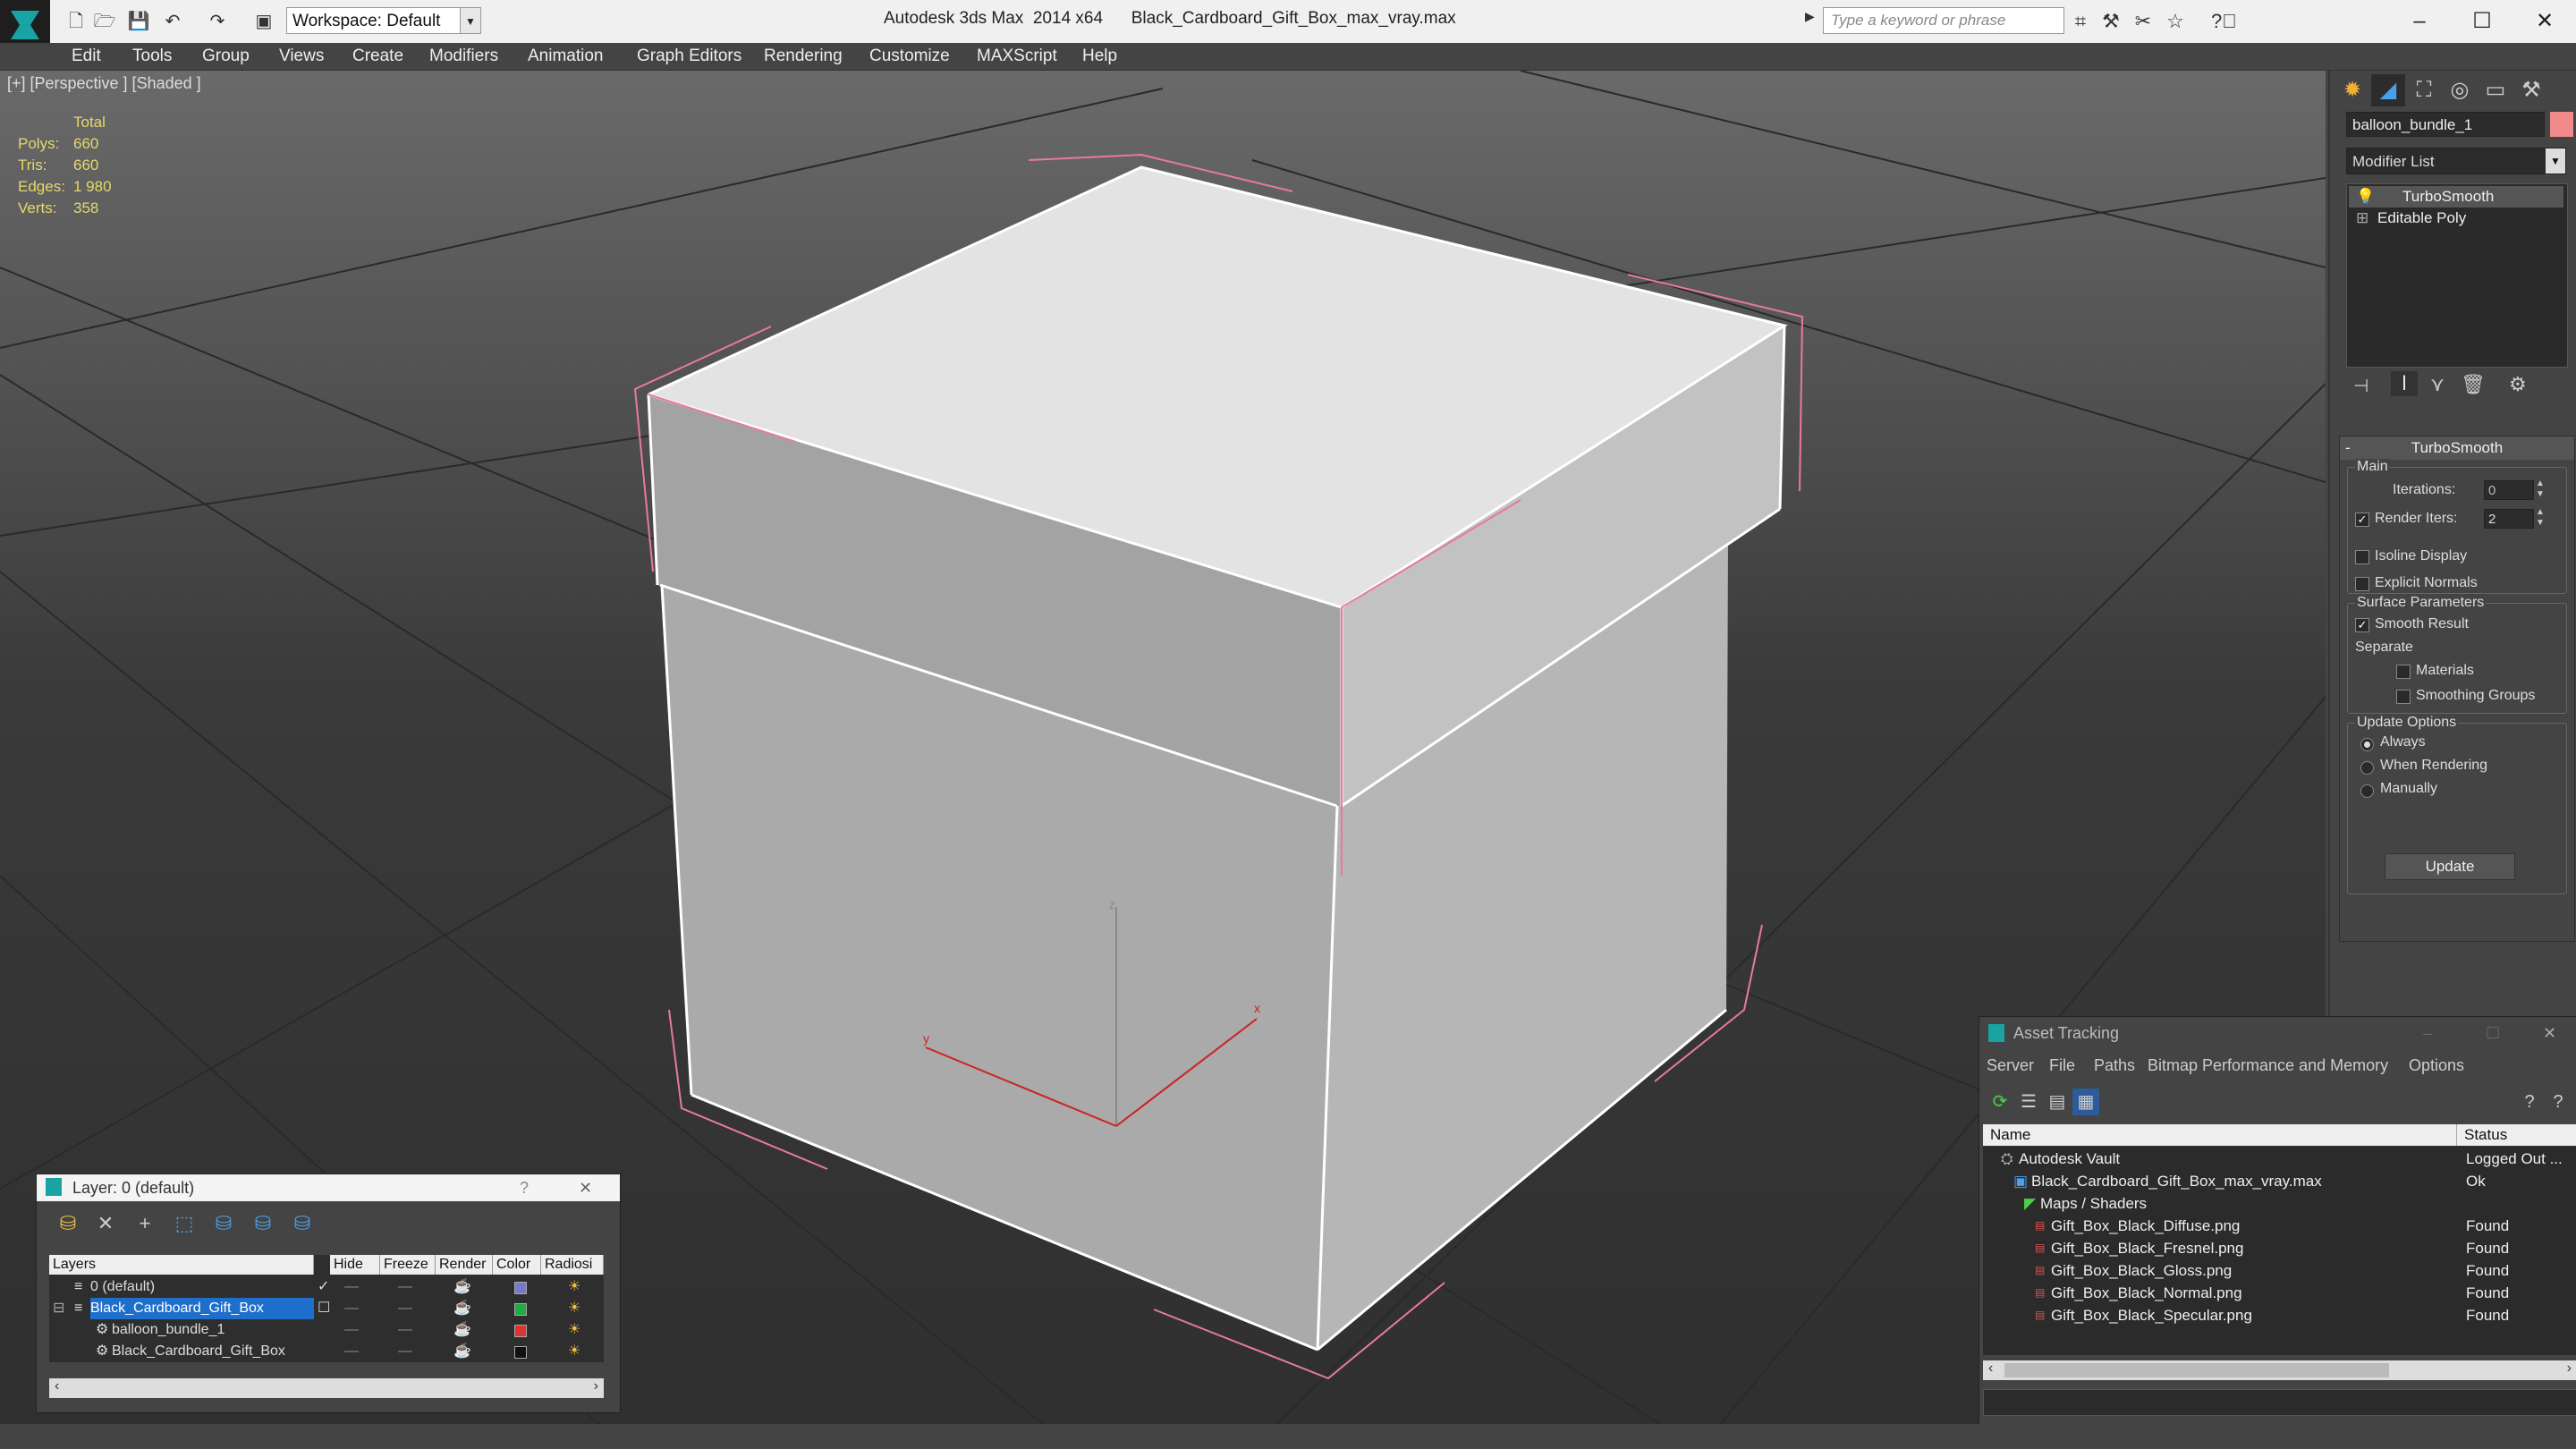 The height and width of the screenshot is (1449, 2576). Describe the element at coordinates (2362, 218) in the screenshot. I see `expand-icon: ⊞` at that location.